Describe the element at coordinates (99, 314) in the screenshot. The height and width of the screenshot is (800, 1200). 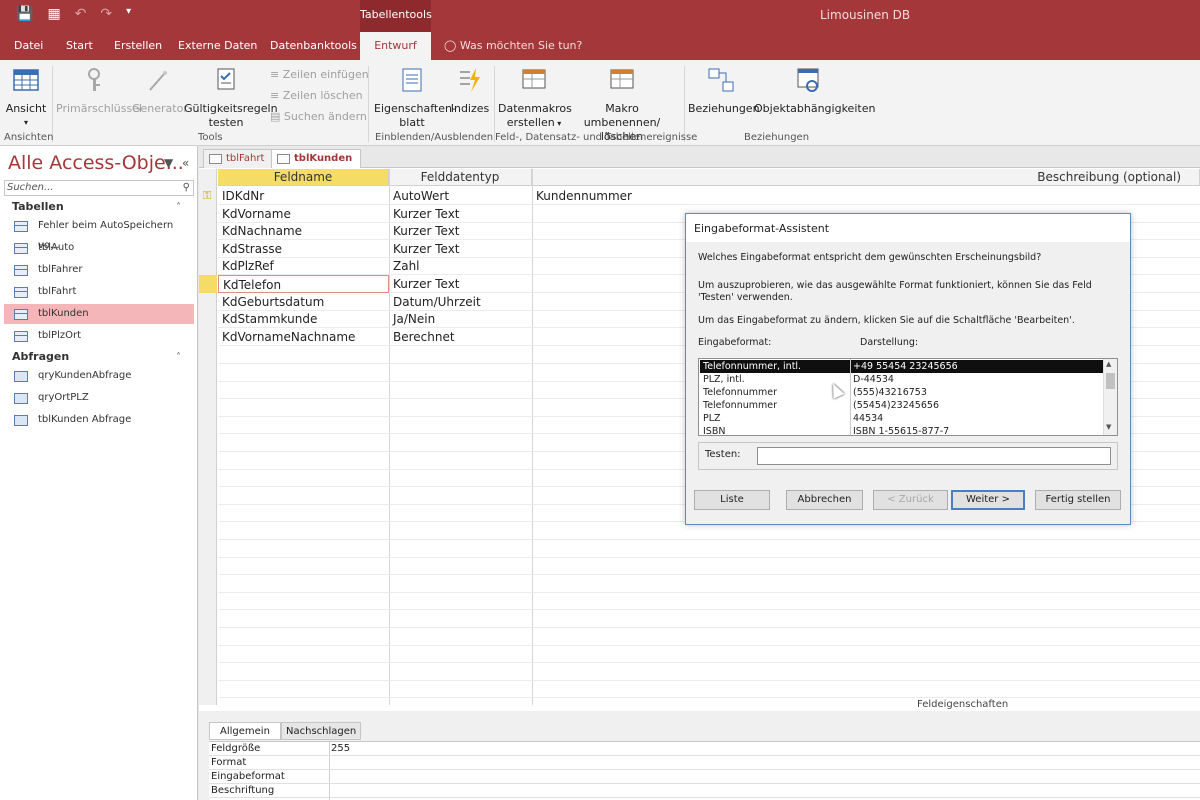
I see `nav-item-table-selected: tblKunden` at that location.